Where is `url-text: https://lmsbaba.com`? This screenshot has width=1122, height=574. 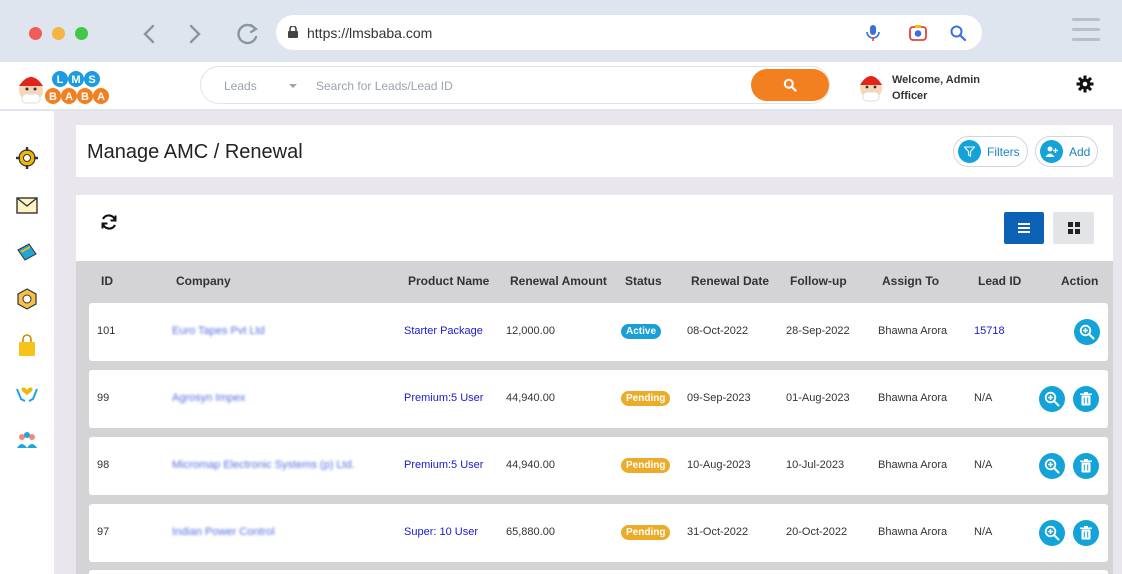
url-text: https://lmsbaba.com is located at coordinates (370, 33).